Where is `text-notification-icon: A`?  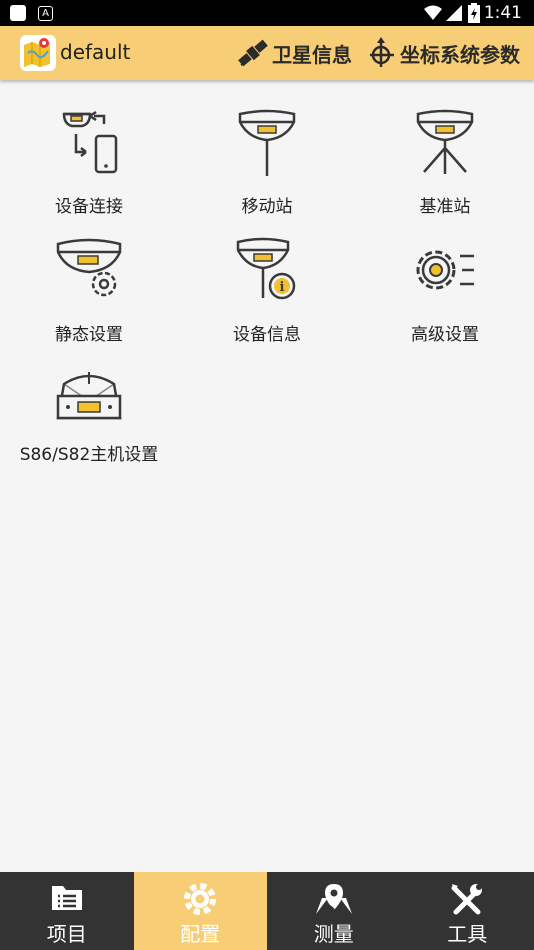
text-notification-icon: A is located at coordinates (45, 13).